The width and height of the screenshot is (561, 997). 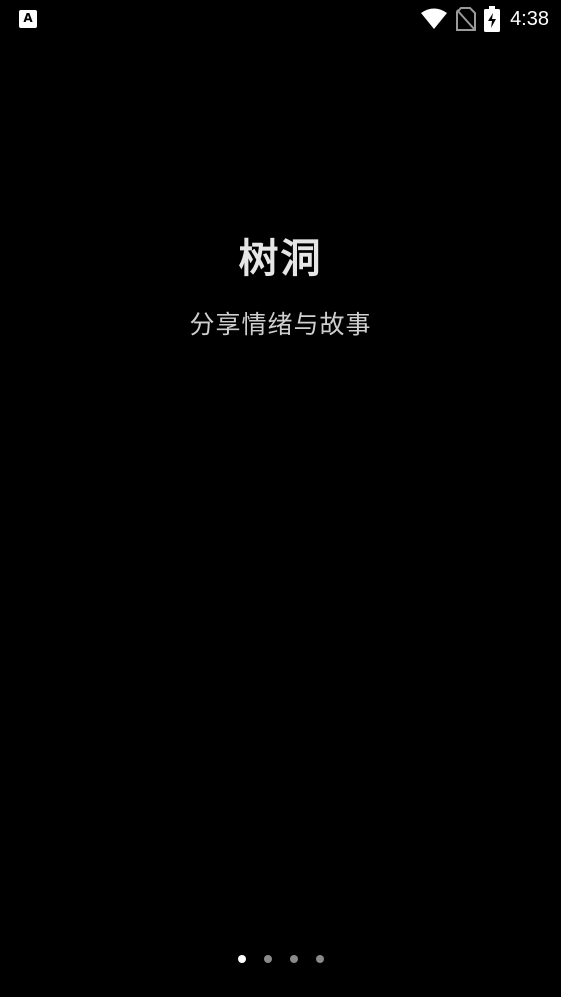 What do you see at coordinates (434, 18) in the screenshot?
I see `wifi-icon` at bounding box center [434, 18].